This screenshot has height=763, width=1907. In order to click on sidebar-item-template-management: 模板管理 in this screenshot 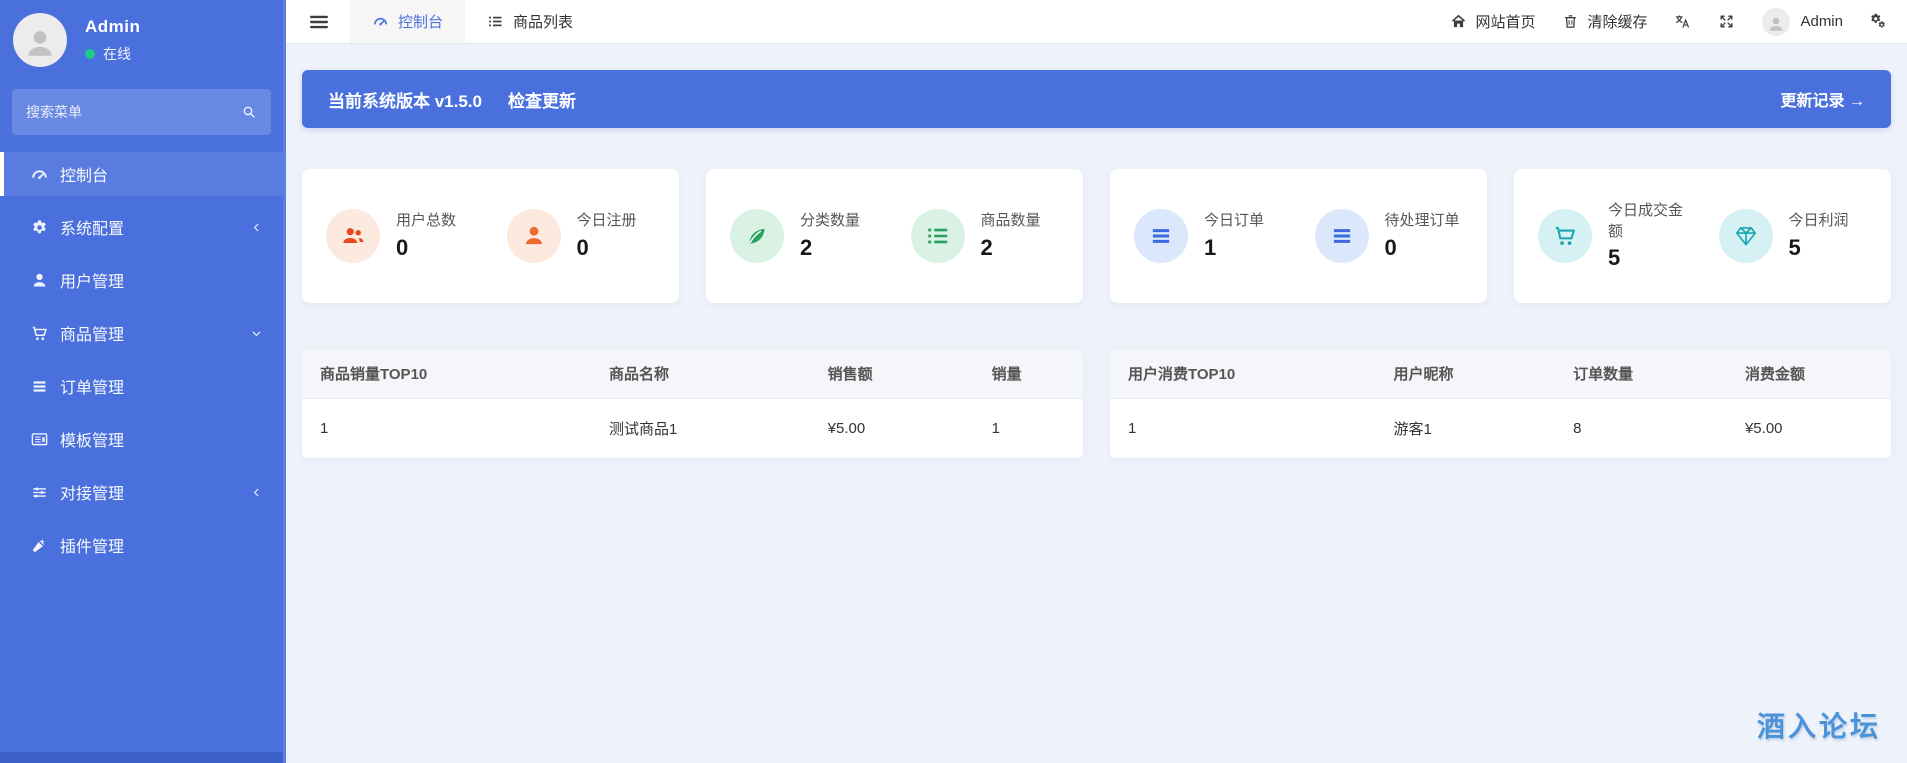, I will do `click(141, 439)`.